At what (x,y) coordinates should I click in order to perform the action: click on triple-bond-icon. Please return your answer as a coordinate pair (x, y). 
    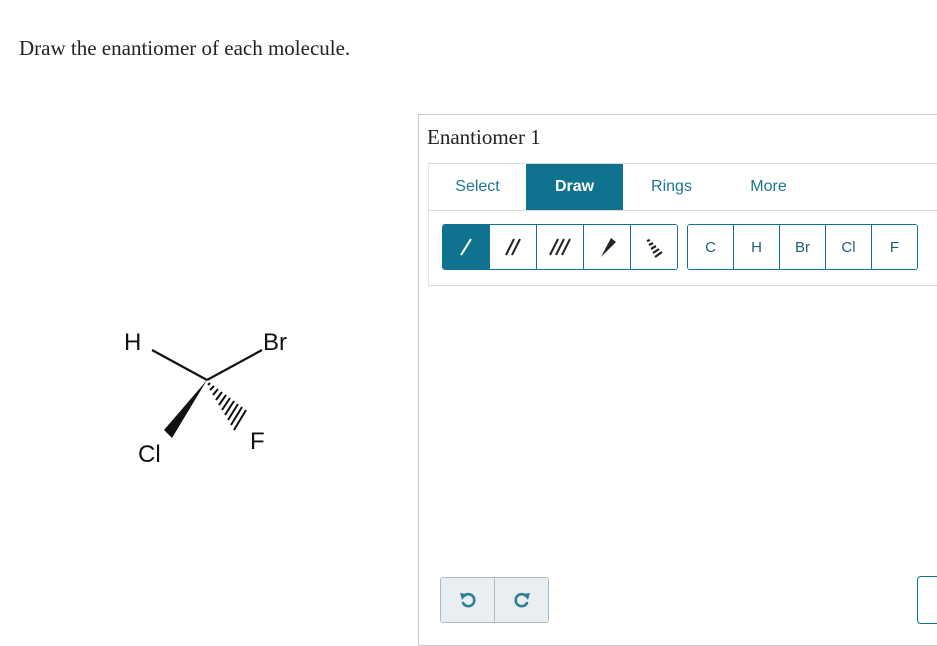
    Looking at the image, I should click on (560, 247).